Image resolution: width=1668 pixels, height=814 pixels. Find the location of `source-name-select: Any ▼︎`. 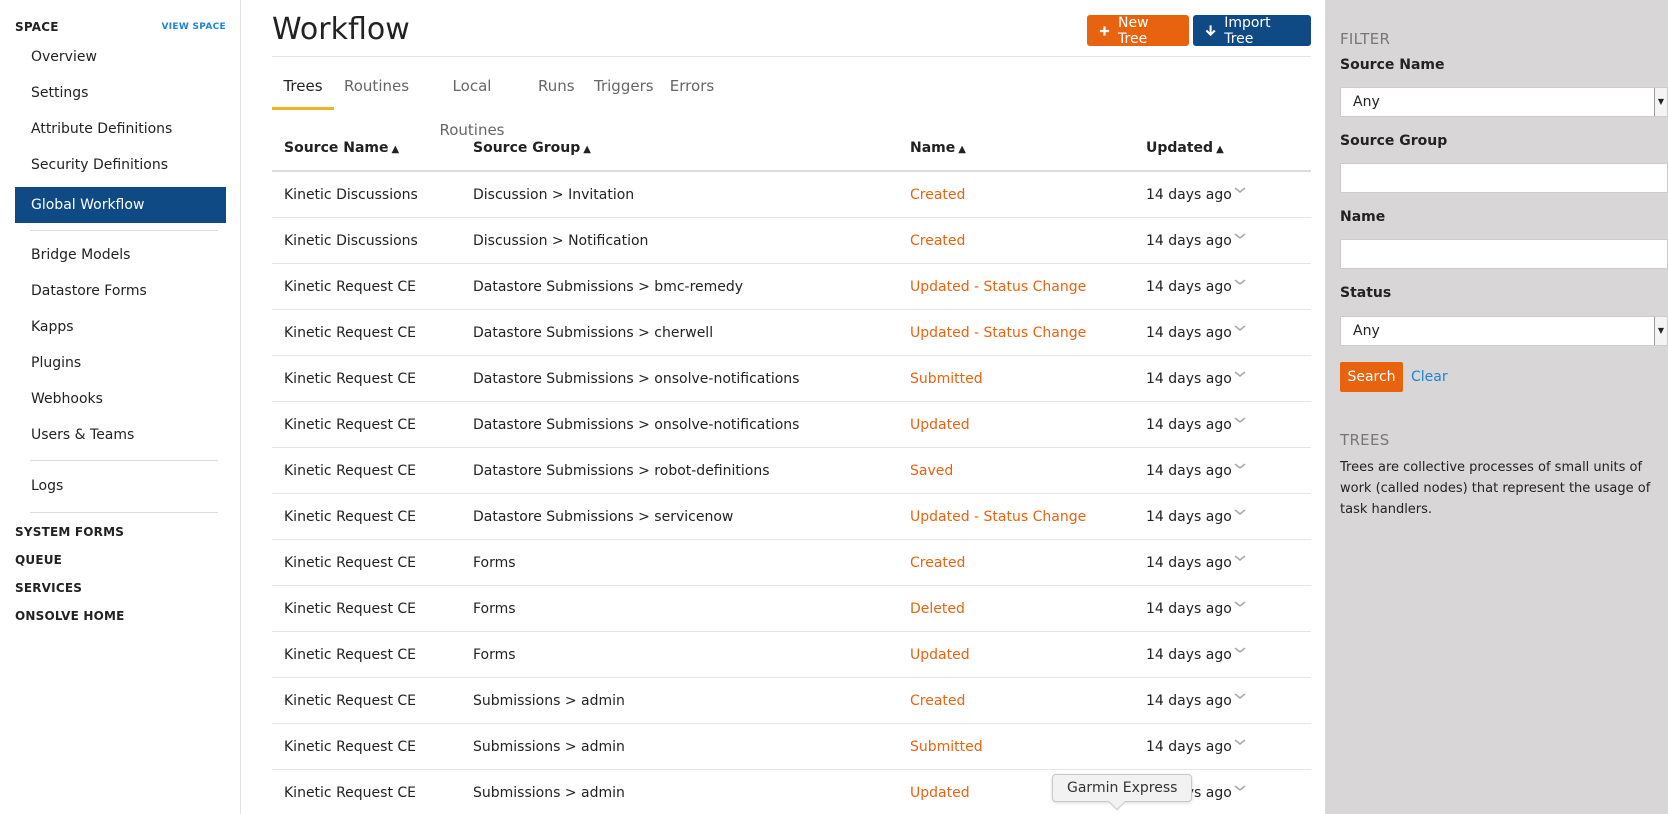

source-name-select: Any ▼︎ is located at coordinates (1504, 102).